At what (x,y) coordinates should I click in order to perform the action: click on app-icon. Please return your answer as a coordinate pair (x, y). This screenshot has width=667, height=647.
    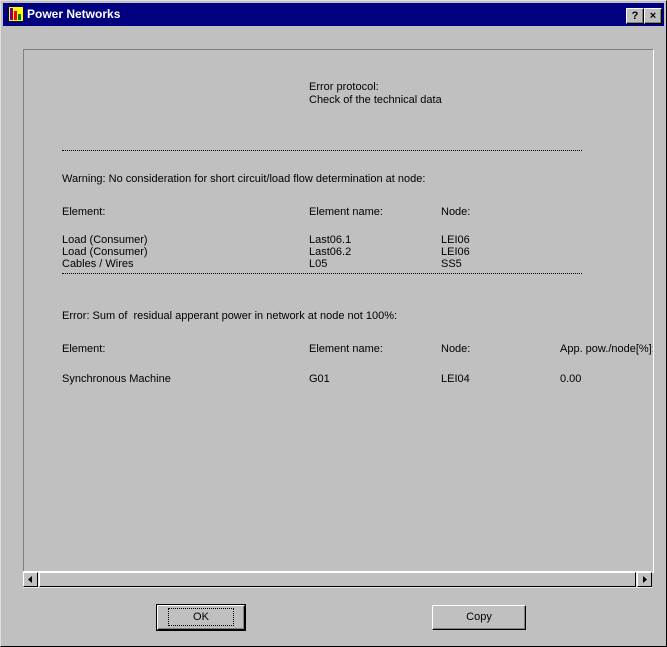
    Looking at the image, I should click on (16, 14).